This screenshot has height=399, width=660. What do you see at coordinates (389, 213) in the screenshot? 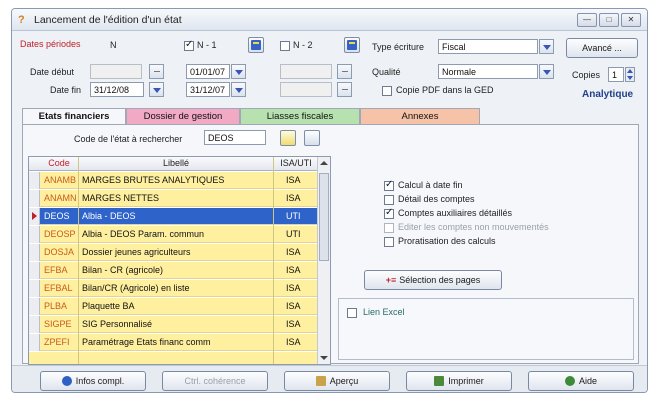
I see `comptes-aux-checkbox` at bounding box center [389, 213].